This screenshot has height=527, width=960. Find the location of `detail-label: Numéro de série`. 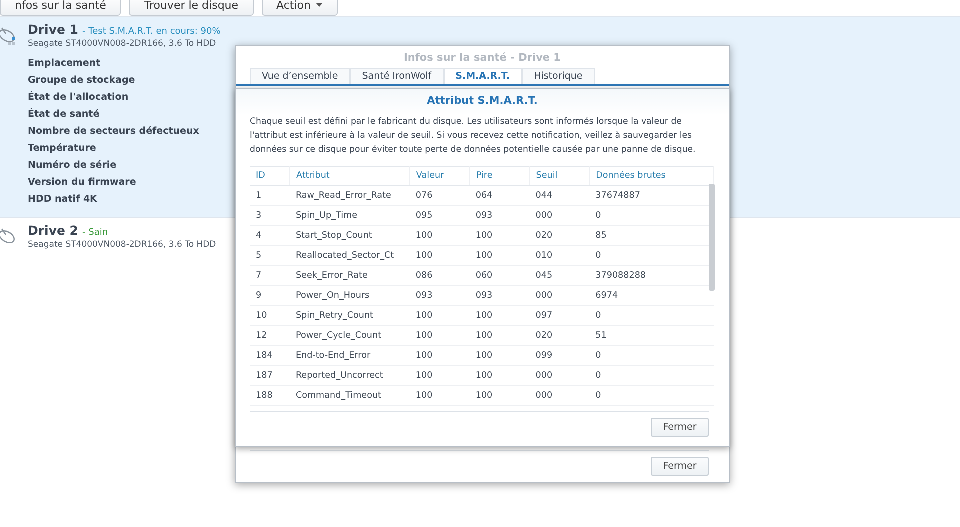

detail-label: Numéro de série is located at coordinates (73, 165).